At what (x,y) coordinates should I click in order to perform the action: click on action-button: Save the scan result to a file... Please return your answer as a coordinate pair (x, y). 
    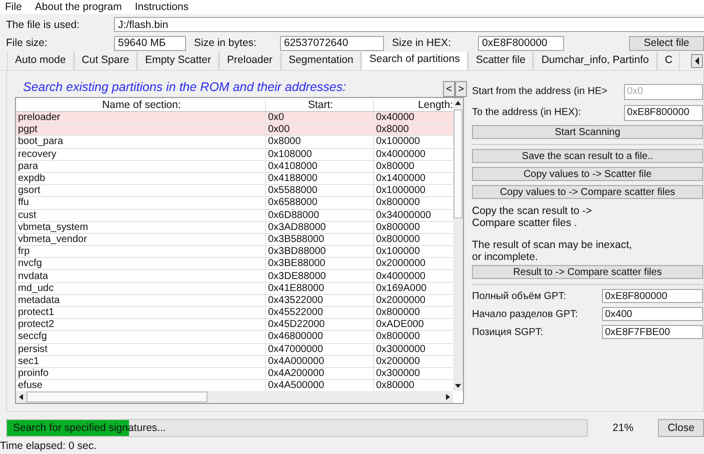
    Looking at the image, I should click on (587, 156).